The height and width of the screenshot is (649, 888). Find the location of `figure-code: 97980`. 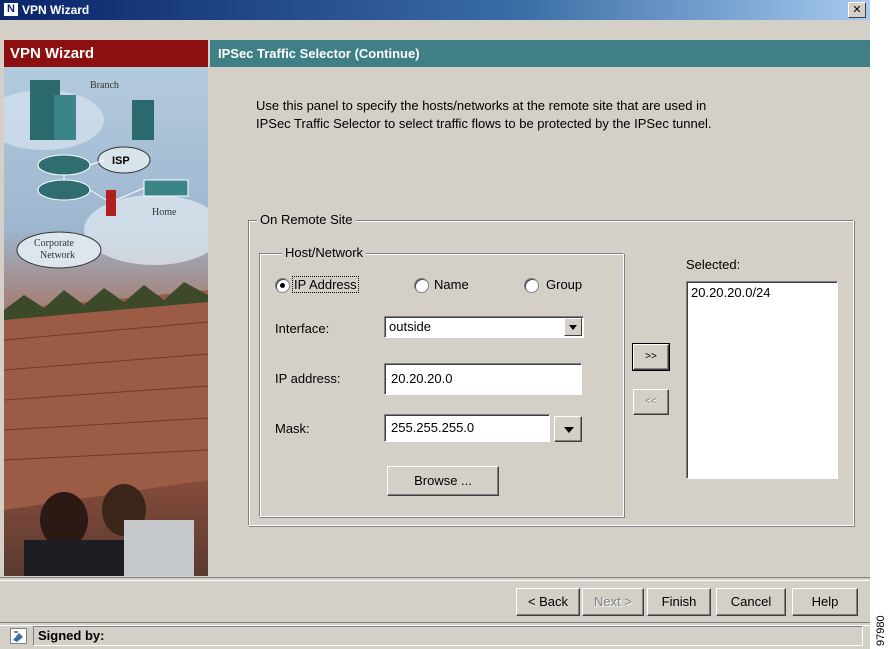

figure-code: 97980 is located at coordinates (881, 630).